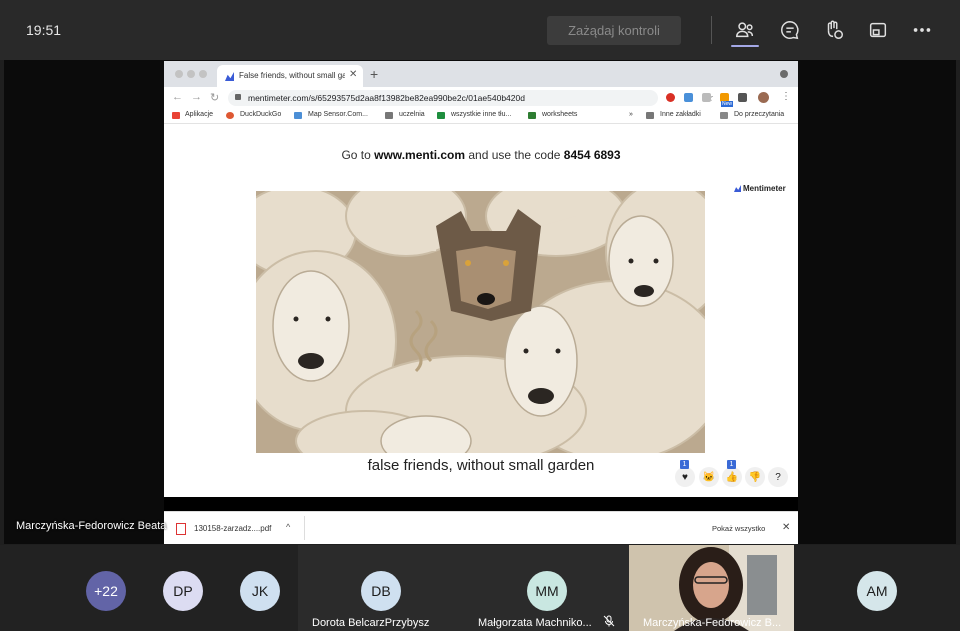 The width and height of the screenshot is (960, 631). I want to click on close-tab-icon: ✕, so click(353, 74).